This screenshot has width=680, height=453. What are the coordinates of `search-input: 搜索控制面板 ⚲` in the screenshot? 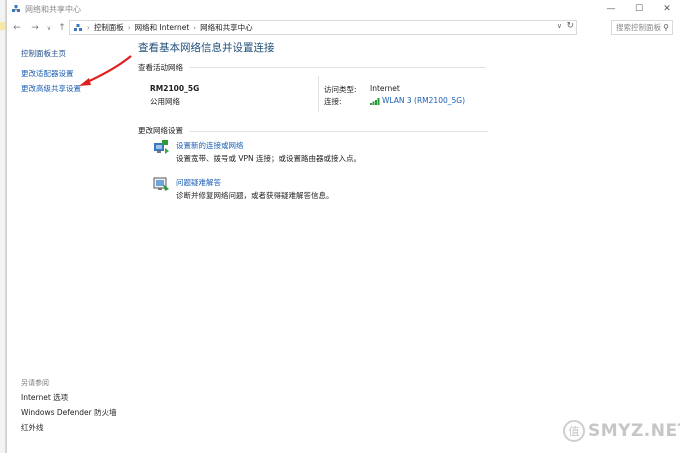 It's located at (642, 27).